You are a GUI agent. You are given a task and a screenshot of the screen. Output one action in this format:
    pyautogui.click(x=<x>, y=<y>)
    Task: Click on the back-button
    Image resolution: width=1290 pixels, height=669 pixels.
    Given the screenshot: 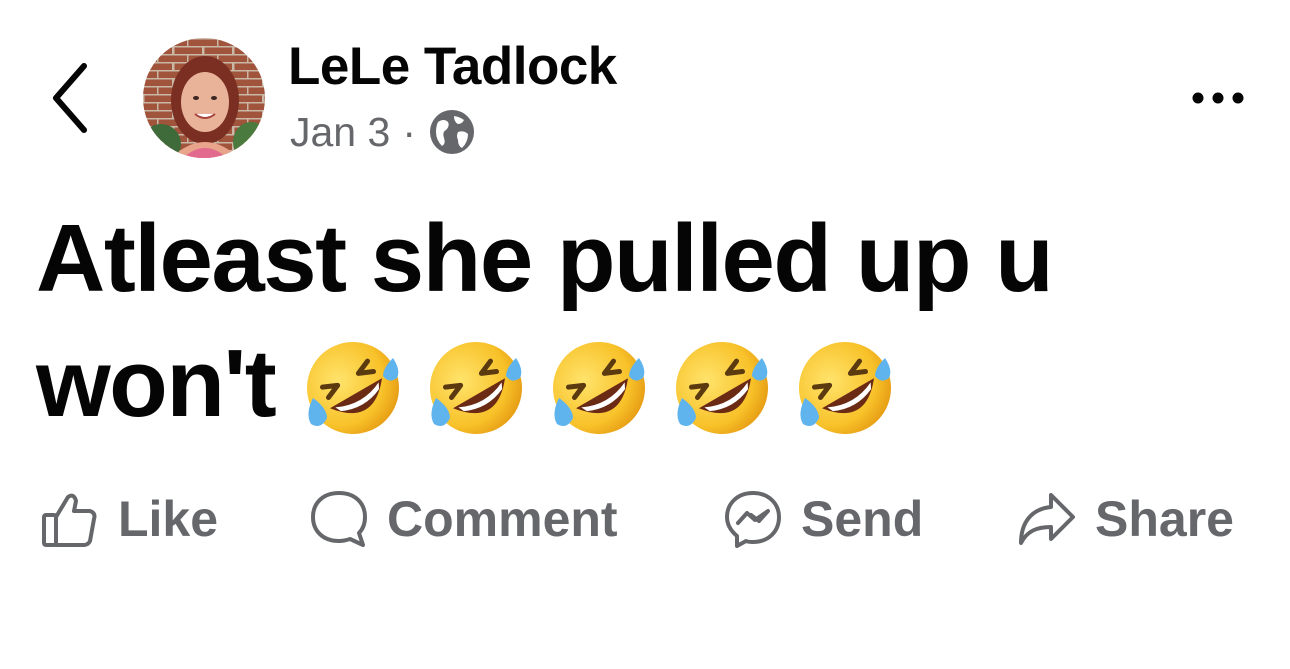 What is the action you would take?
    pyautogui.click(x=69, y=98)
    